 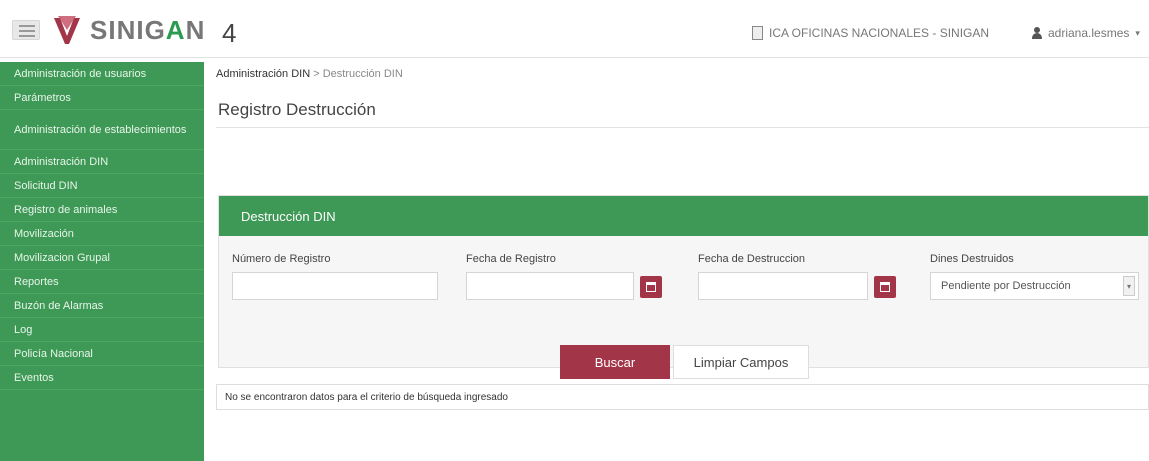 What do you see at coordinates (335, 286) in the screenshot?
I see `numero-registro-input` at bounding box center [335, 286].